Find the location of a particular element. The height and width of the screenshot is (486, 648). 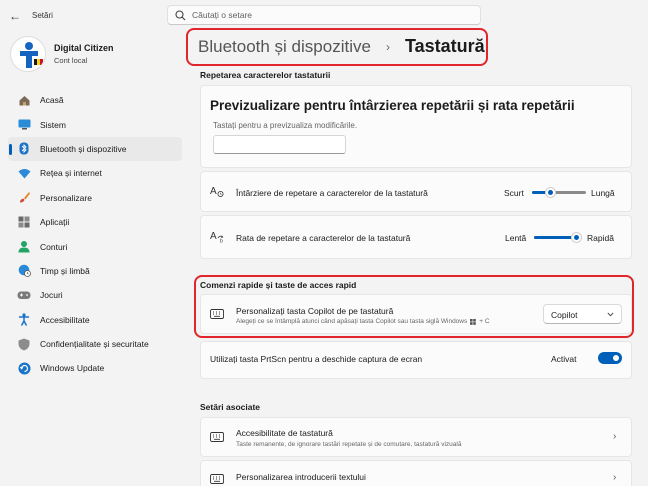

sidebar-item-accounts: Conturi is located at coordinates (95, 246).